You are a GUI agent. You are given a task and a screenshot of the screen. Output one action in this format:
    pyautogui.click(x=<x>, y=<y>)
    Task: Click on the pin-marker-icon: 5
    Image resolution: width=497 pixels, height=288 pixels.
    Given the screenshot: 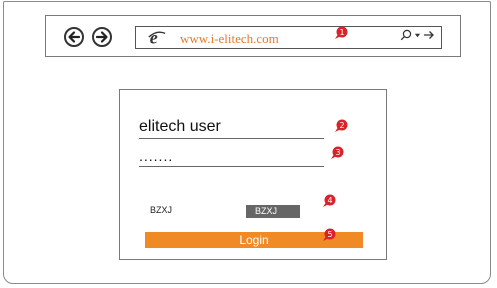 What is the action you would take?
    pyautogui.click(x=329, y=234)
    